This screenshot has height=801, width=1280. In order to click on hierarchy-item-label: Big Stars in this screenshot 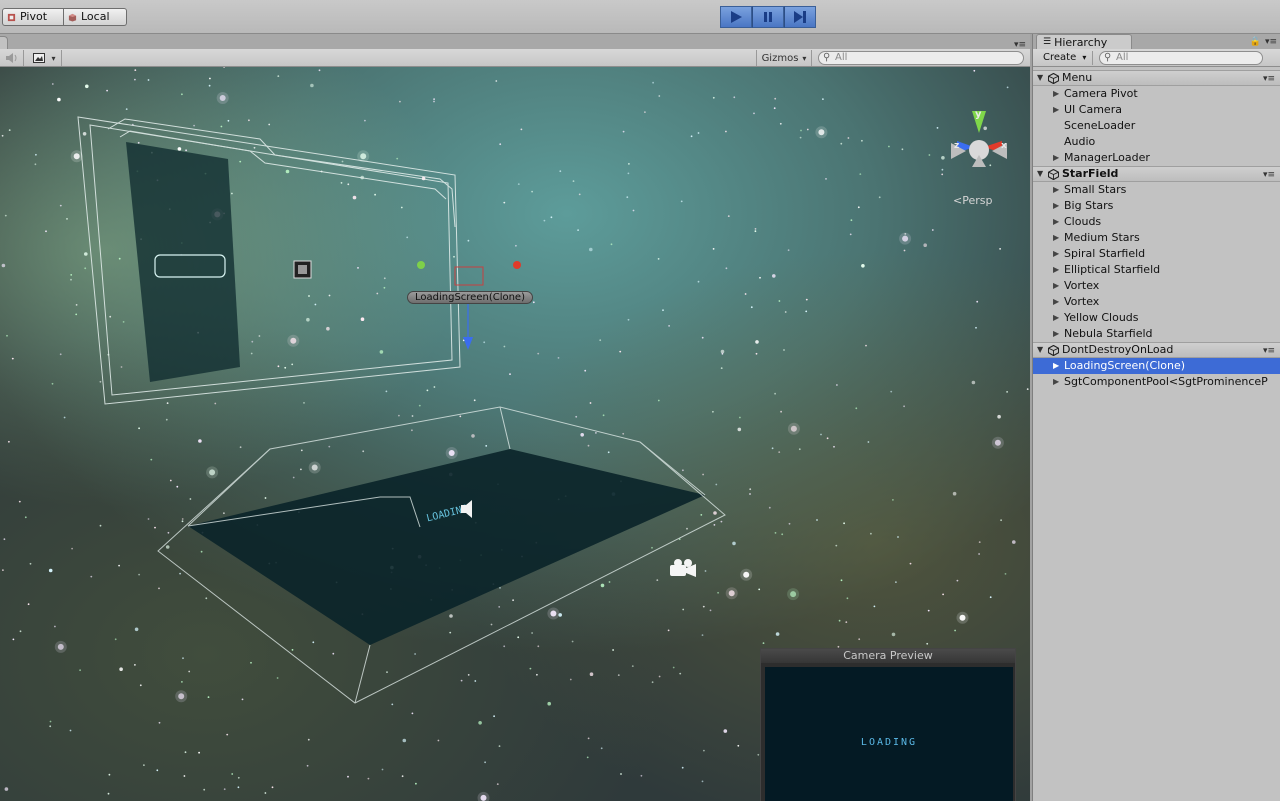, I will do `click(1089, 205)`.